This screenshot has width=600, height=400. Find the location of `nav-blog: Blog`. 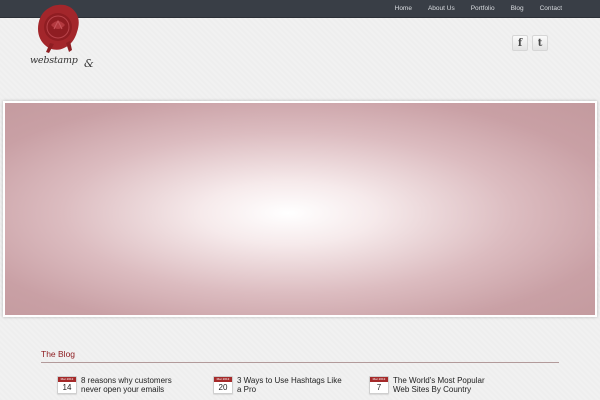

nav-blog: Blog is located at coordinates (517, 9).